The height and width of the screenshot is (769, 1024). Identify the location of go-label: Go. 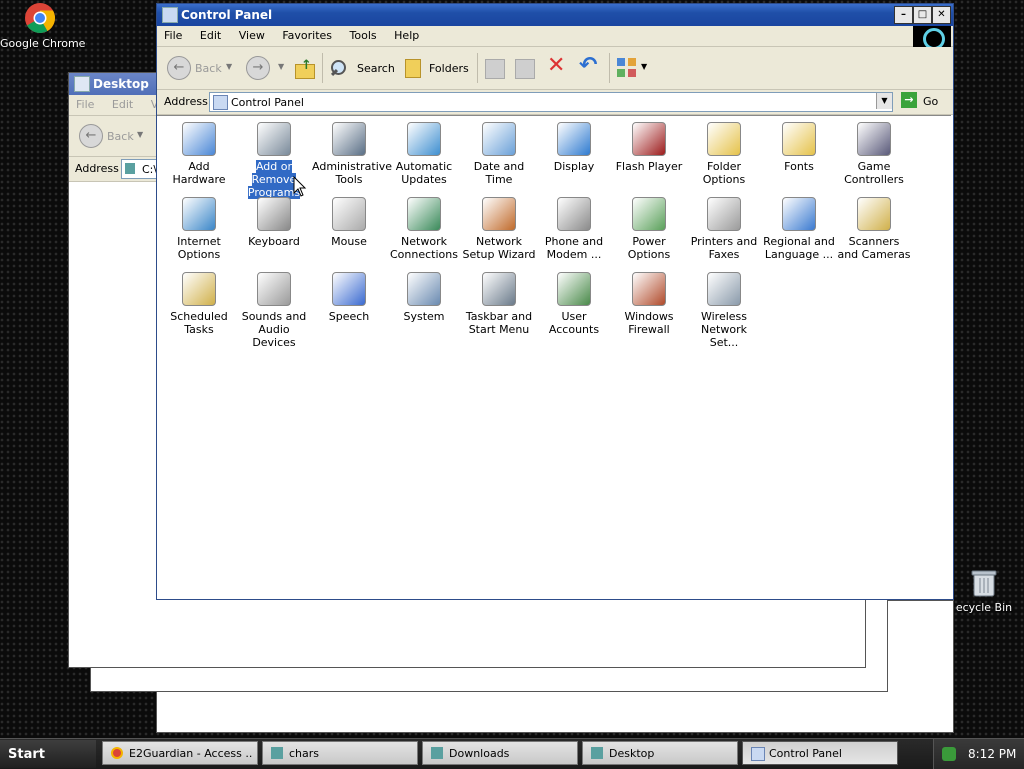
(931, 101).